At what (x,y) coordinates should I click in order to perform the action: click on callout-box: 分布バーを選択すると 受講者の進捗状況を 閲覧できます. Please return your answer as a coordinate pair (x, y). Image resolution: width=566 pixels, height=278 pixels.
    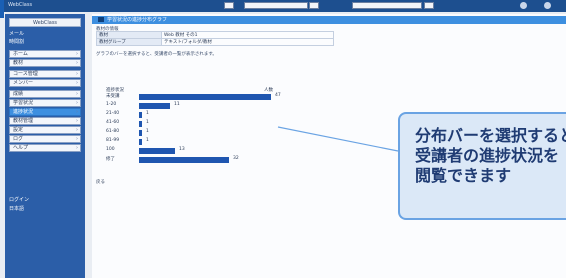
    Looking at the image, I should click on (482, 166).